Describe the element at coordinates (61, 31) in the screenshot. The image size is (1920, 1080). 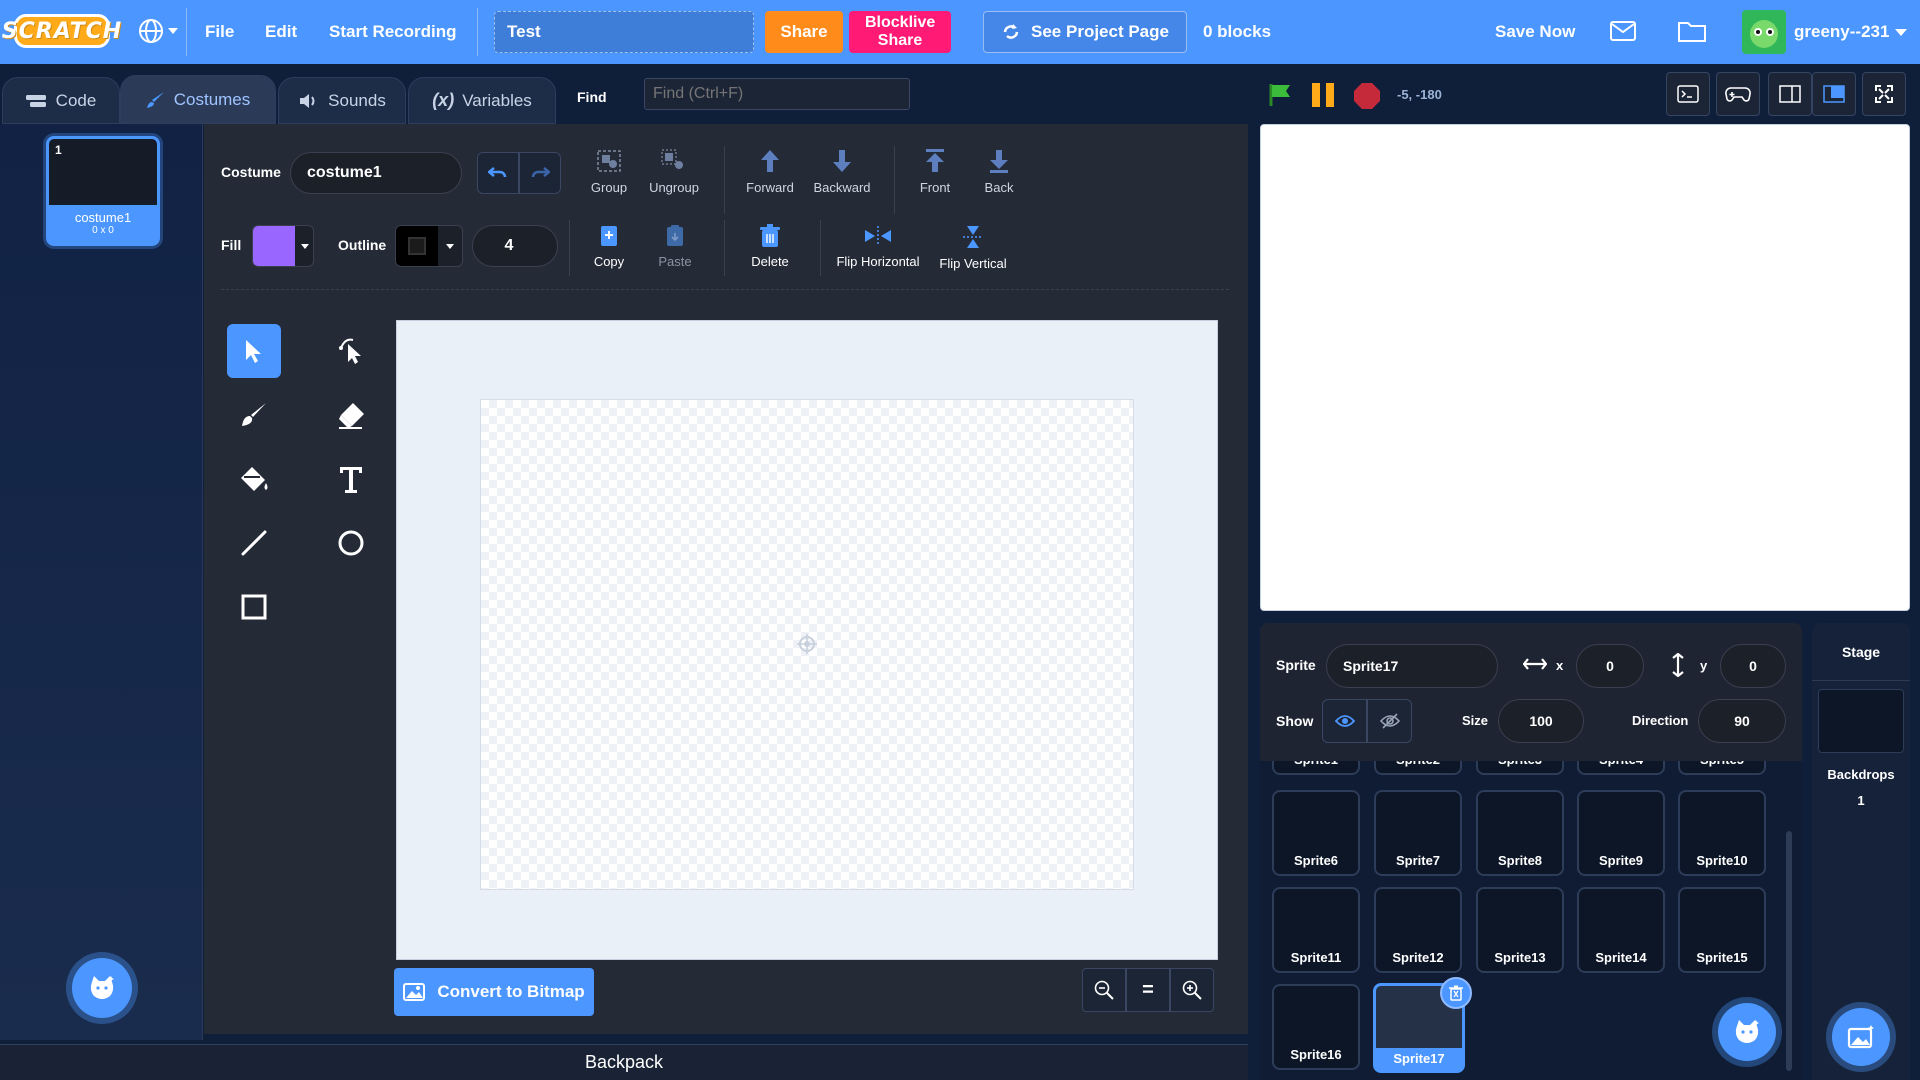
I see `scratch-logo: SCRATCH` at that location.